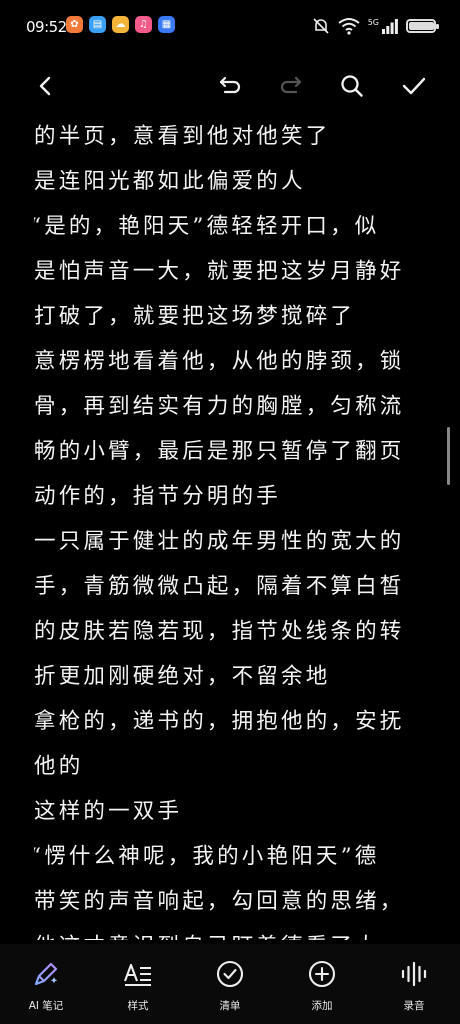 The image size is (460, 1024). I want to click on style-button: 样式, so click(138, 978).